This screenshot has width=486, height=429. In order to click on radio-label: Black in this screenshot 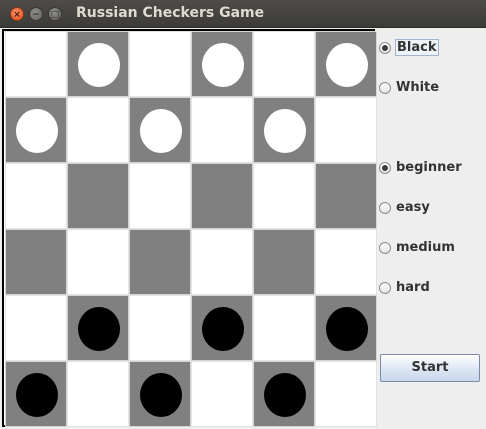, I will do `click(417, 47)`.